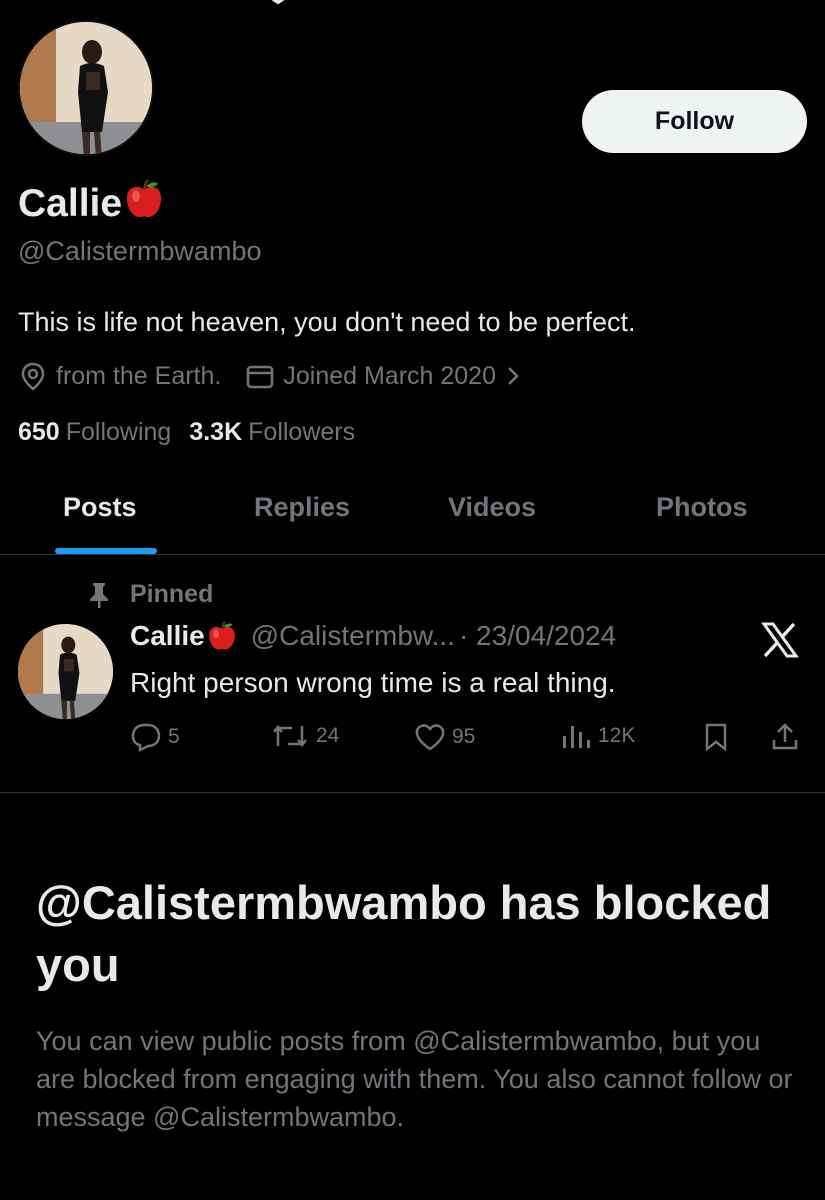 This screenshot has width=825, height=1200. Describe the element at coordinates (65, 671) in the screenshot. I see `post-author-avatar` at that location.